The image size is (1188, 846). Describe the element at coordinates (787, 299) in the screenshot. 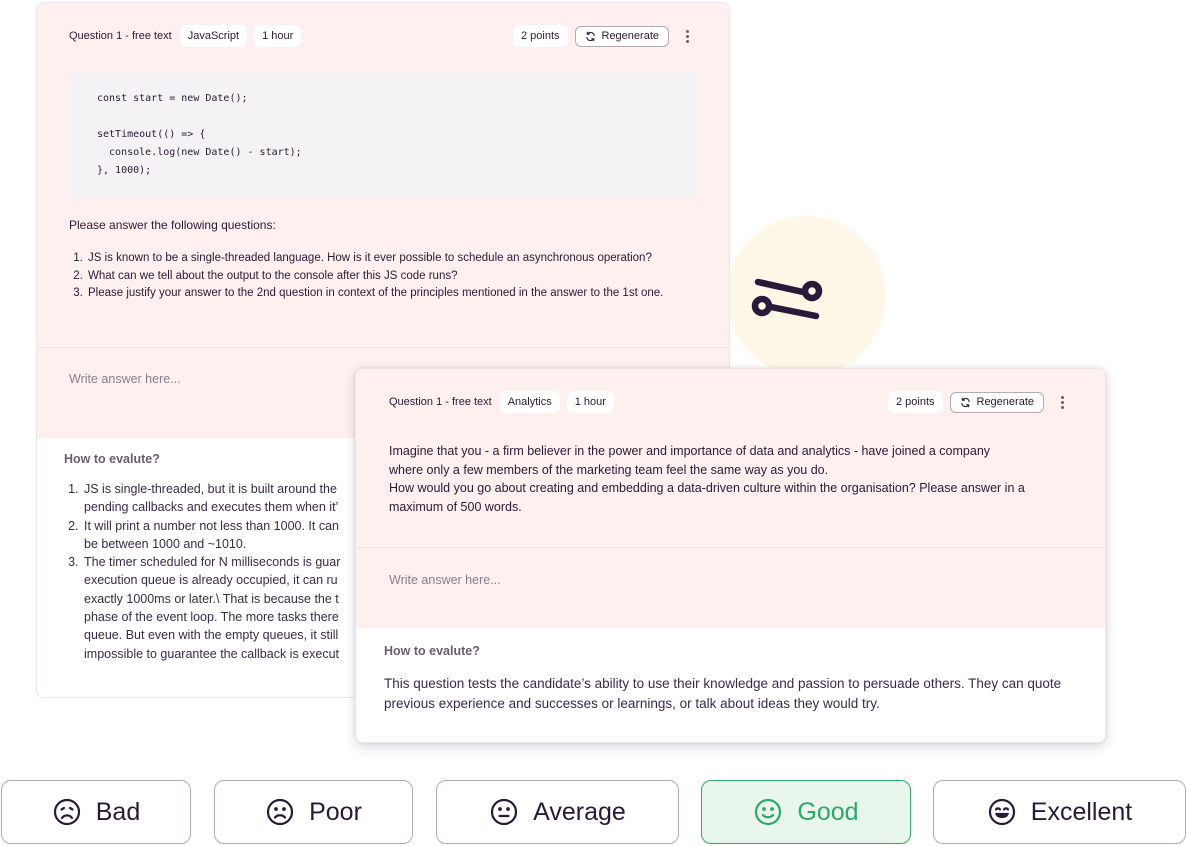

I see `sliders-icon` at that location.